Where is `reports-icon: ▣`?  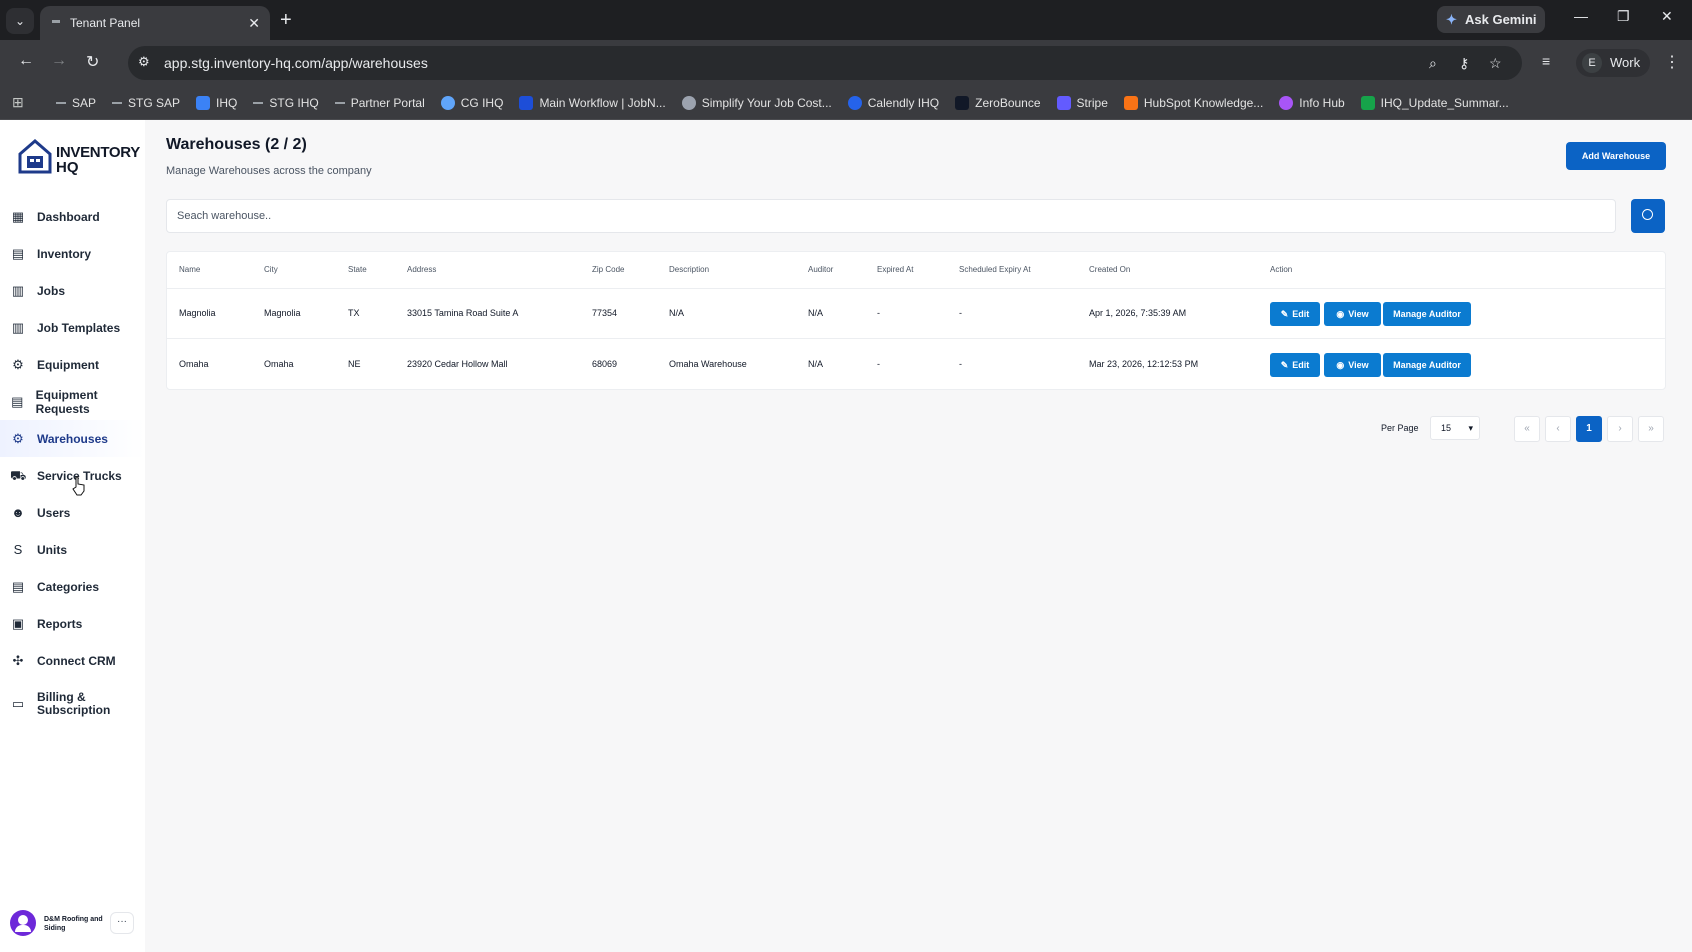
reports-icon: ▣ is located at coordinates (18, 623).